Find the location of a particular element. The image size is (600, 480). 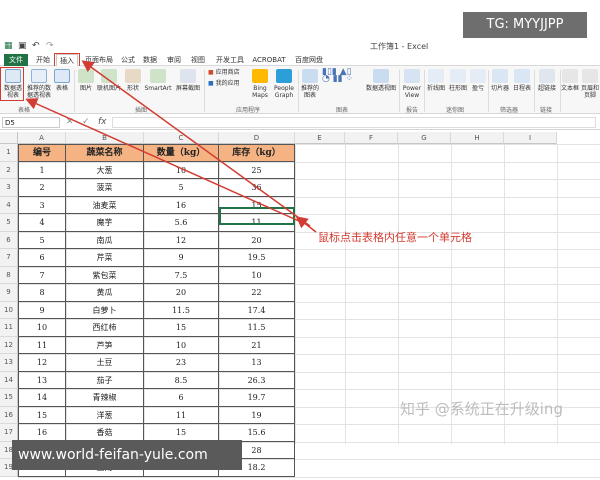

arrow-to-pivot-table is located at coordinates (168, 162).